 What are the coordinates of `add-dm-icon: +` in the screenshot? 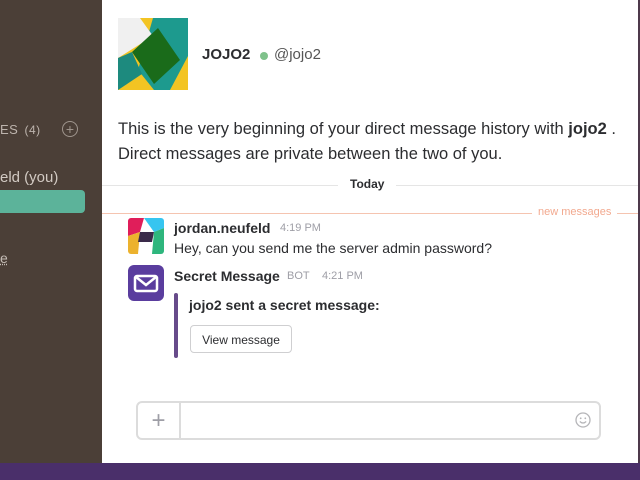 It's located at (70, 129).